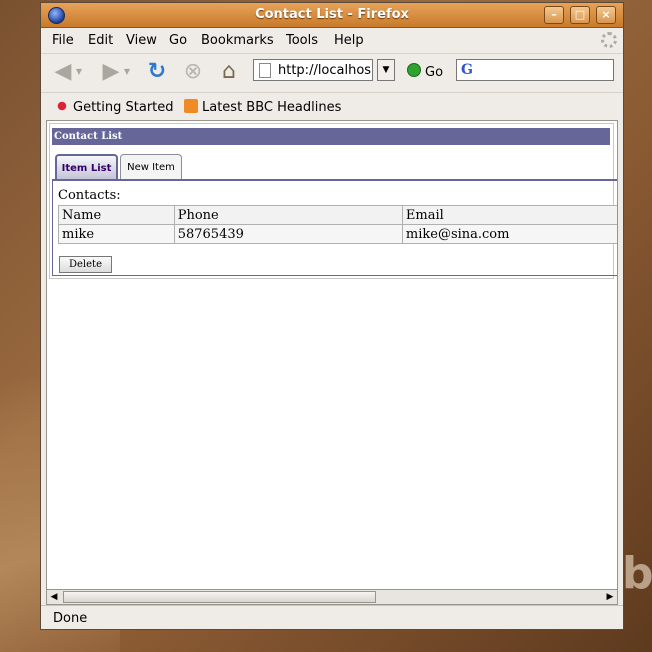 Image resolution: width=652 pixels, height=652 pixels. What do you see at coordinates (62, 106) in the screenshot?
I see `bookmark-icon` at bounding box center [62, 106].